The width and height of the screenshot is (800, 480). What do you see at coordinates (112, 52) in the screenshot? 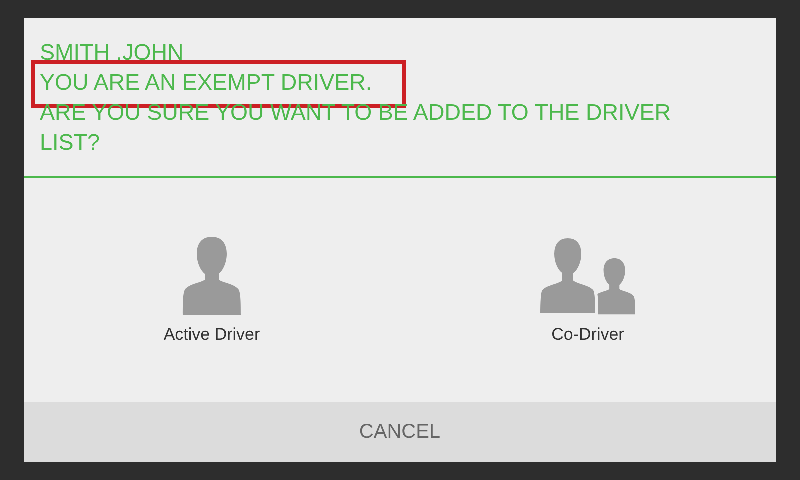
I see `message-text: SMITH ,JOHN` at bounding box center [112, 52].